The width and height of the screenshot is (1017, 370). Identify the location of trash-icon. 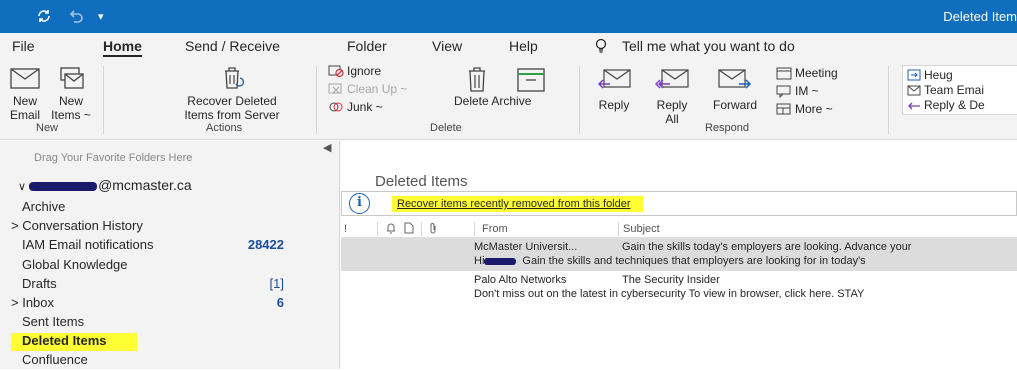
(477, 79).